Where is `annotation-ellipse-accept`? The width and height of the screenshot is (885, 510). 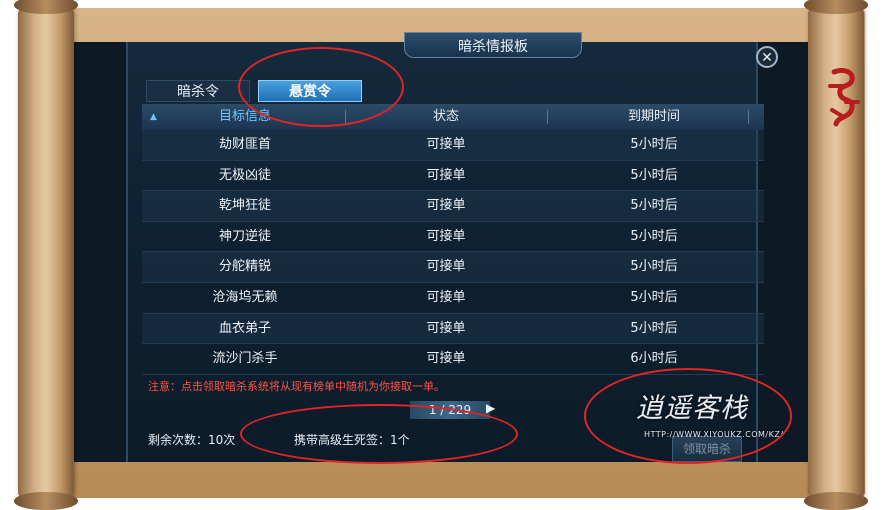 annotation-ellipse-accept is located at coordinates (688, 416).